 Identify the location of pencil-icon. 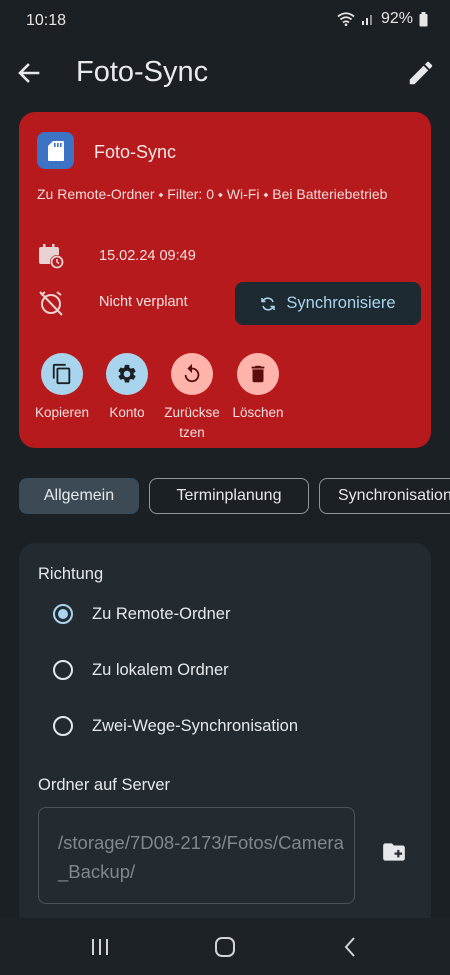
(421, 73).